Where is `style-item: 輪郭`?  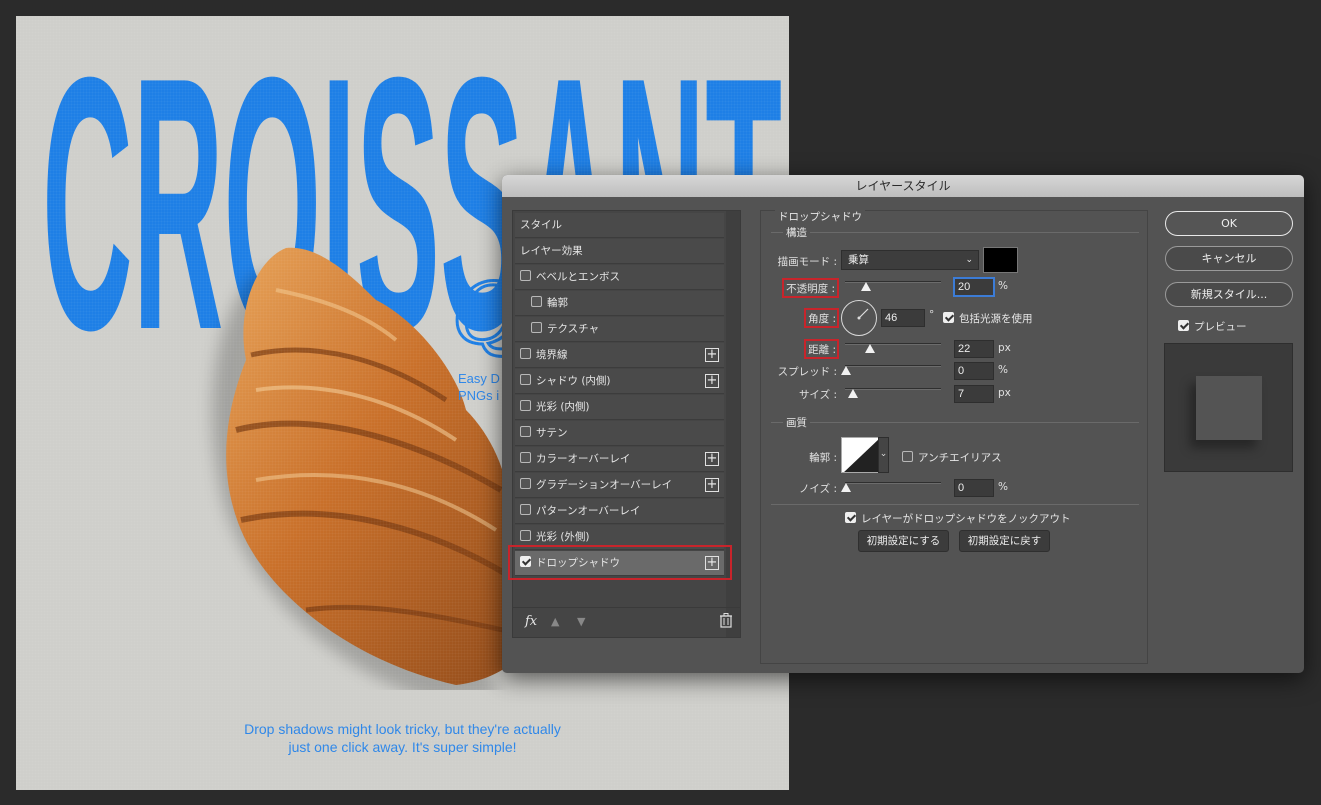
style-item: 輪郭 is located at coordinates (619, 303).